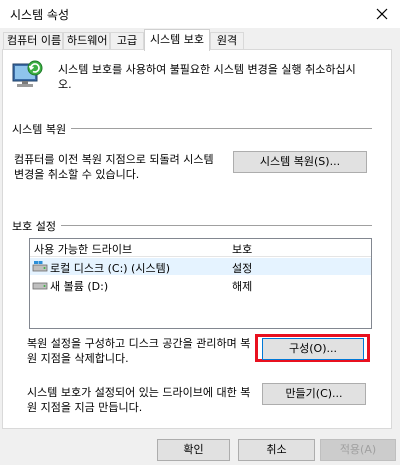  Describe the element at coordinates (382, 14) in the screenshot. I see `close-icon` at that location.